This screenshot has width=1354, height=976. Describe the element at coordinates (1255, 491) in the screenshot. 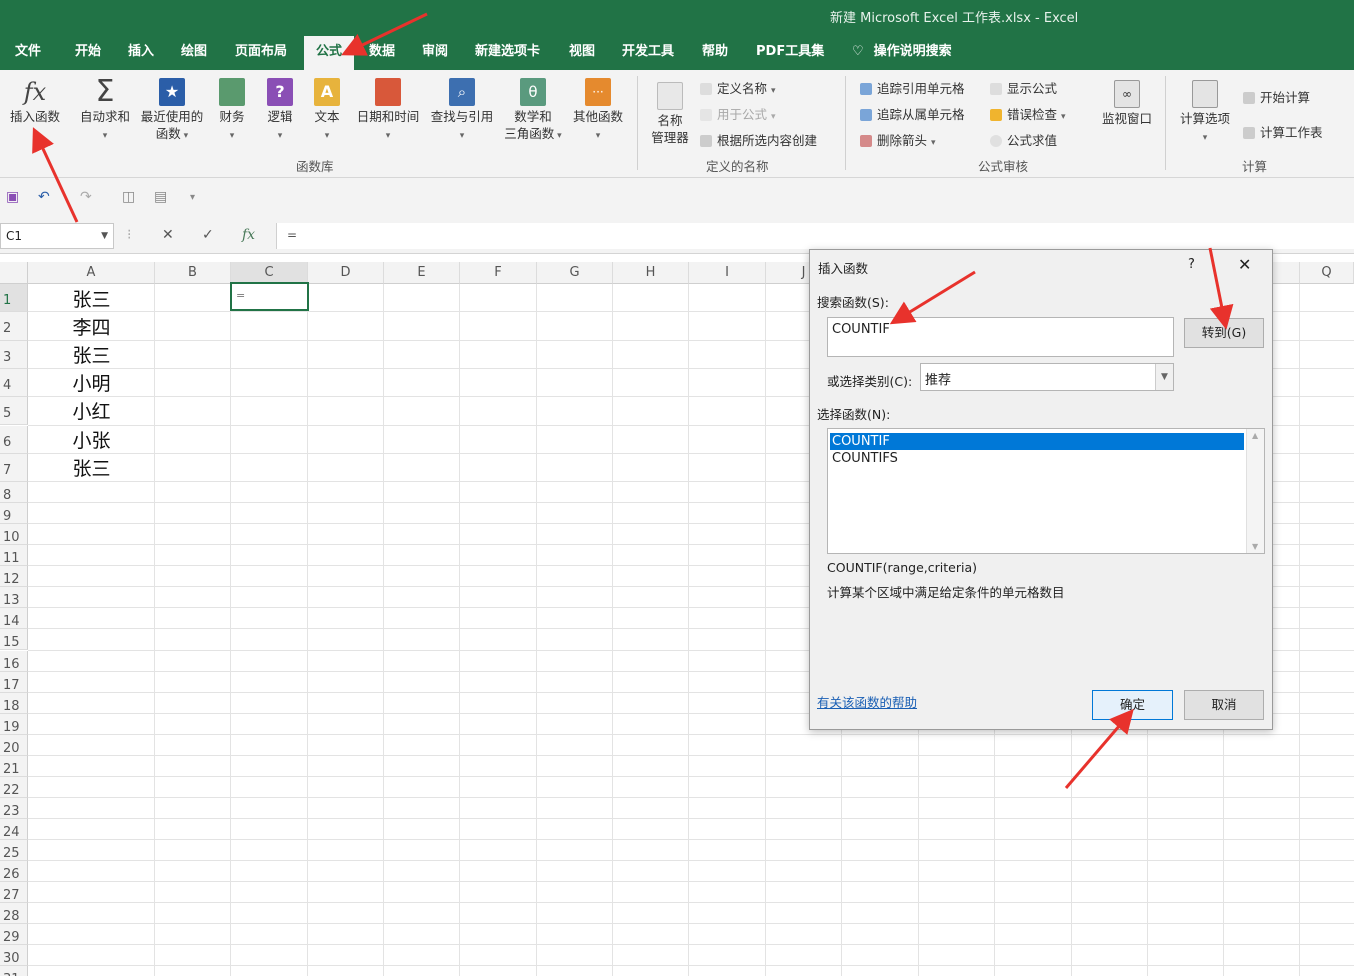

I see `list-scrollbar: ▲ ▼` at that location.